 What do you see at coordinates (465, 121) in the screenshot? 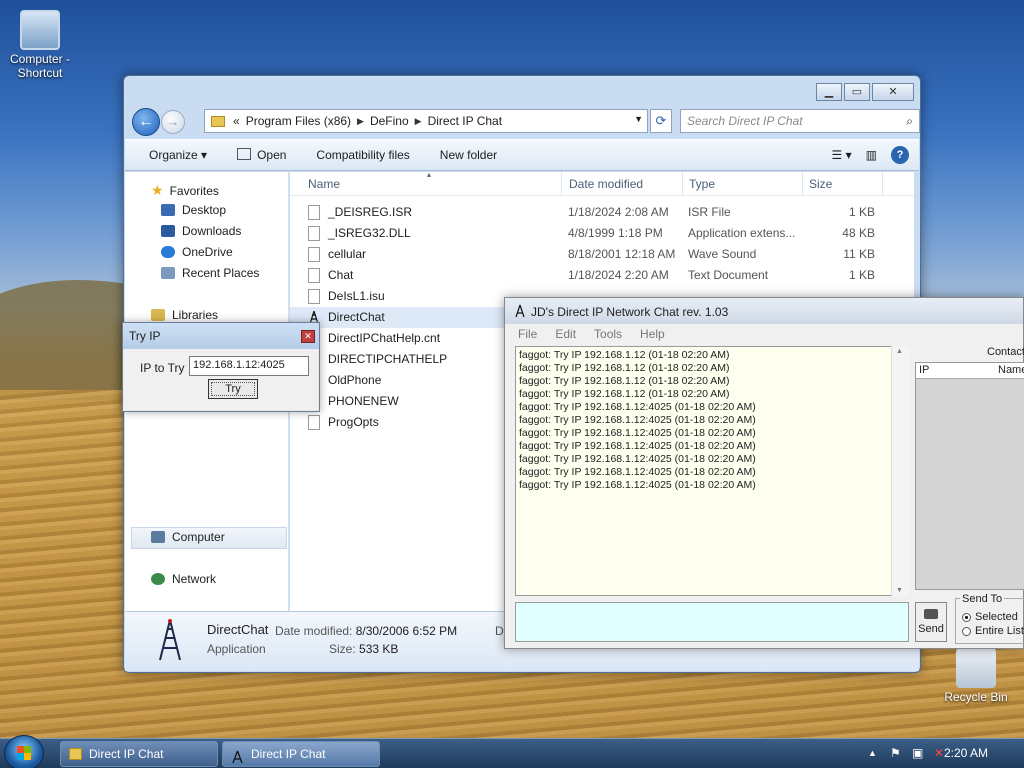
I see `breadcrumb-direct-ip-chat: Direct IP Chat` at bounding box center [465, 121].